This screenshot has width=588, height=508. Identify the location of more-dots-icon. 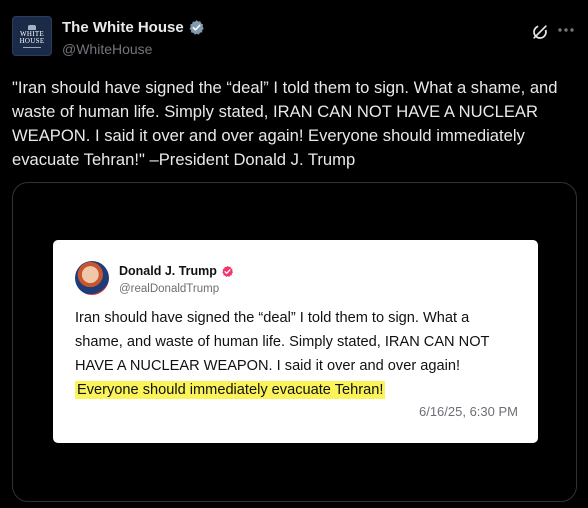
(566, 30).